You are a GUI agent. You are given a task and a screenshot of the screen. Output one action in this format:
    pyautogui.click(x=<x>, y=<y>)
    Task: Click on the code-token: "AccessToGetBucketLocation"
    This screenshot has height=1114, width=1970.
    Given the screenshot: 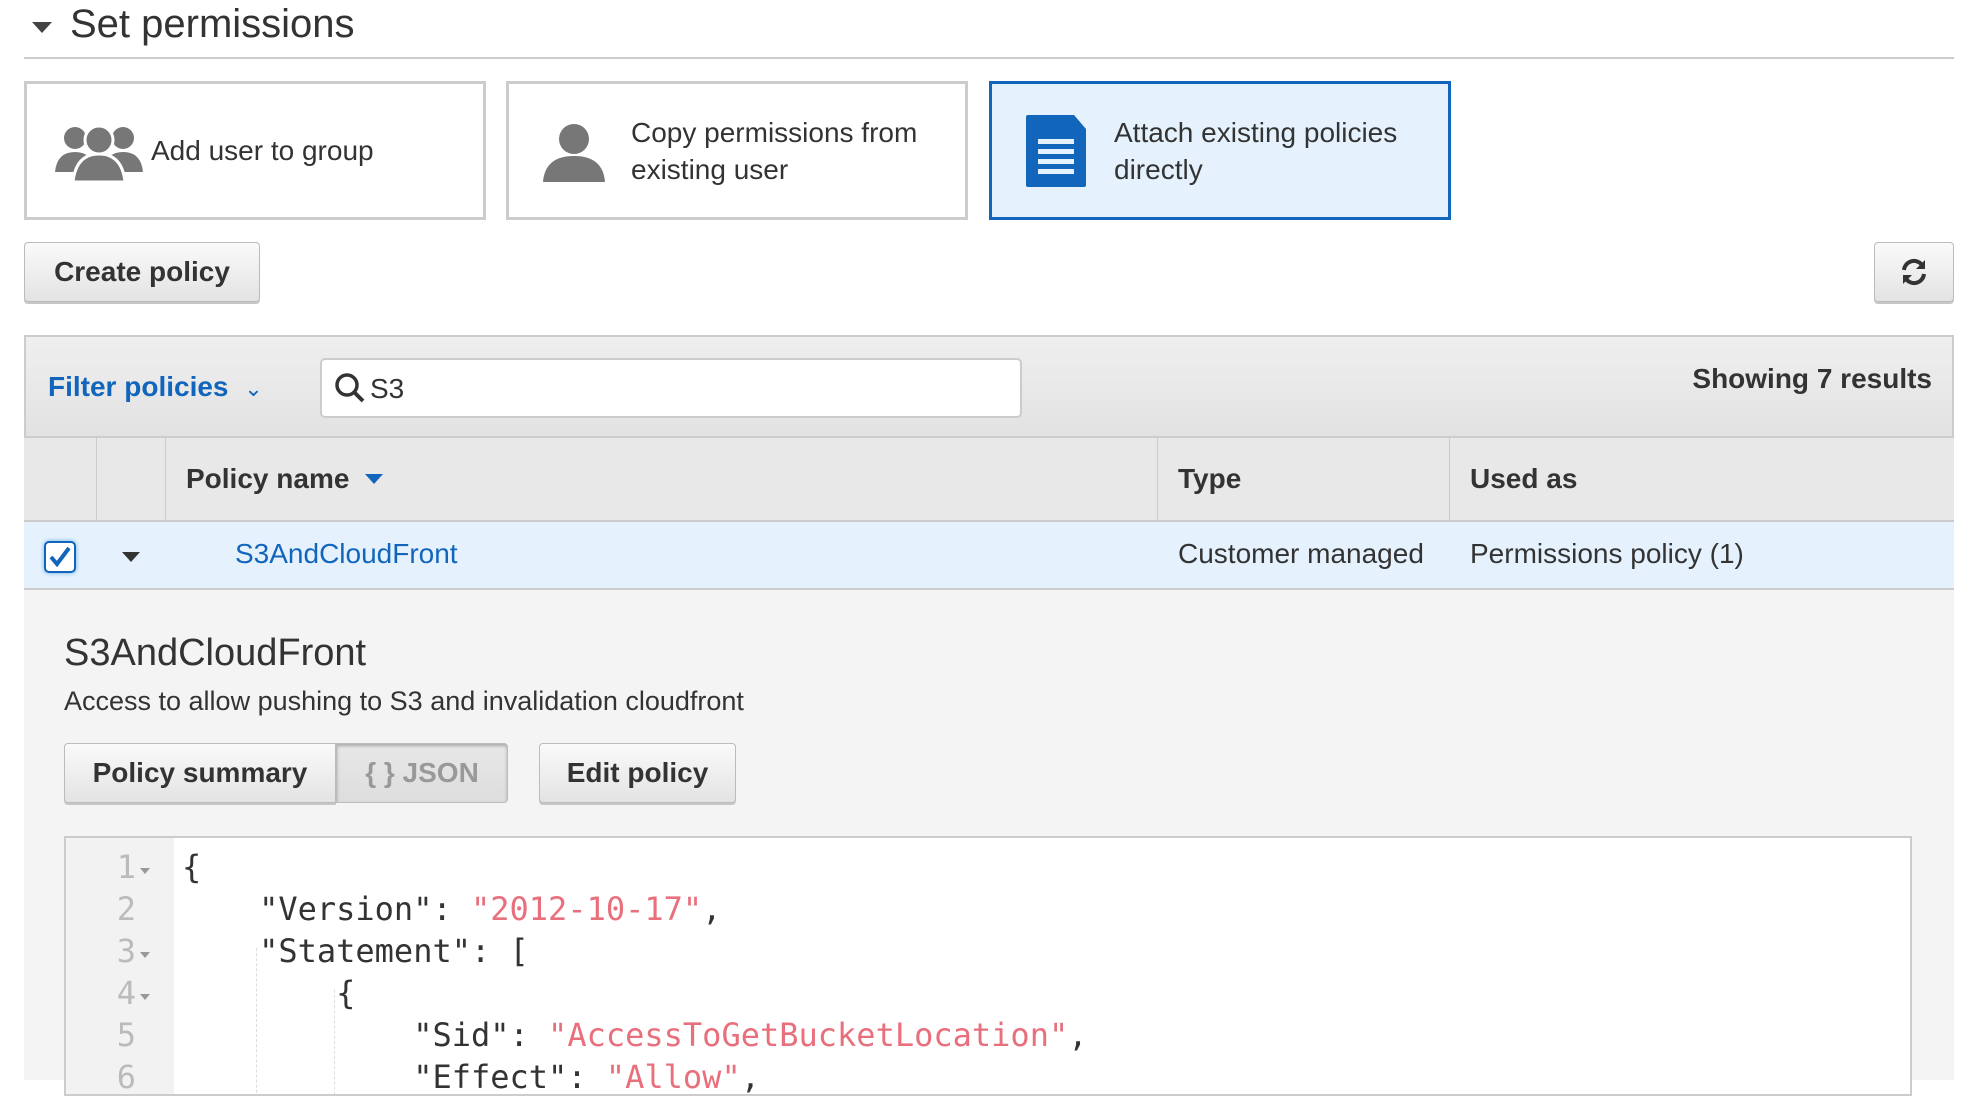 What is the action you would take?
    pyautogui.click(x=808, y=1035)
    